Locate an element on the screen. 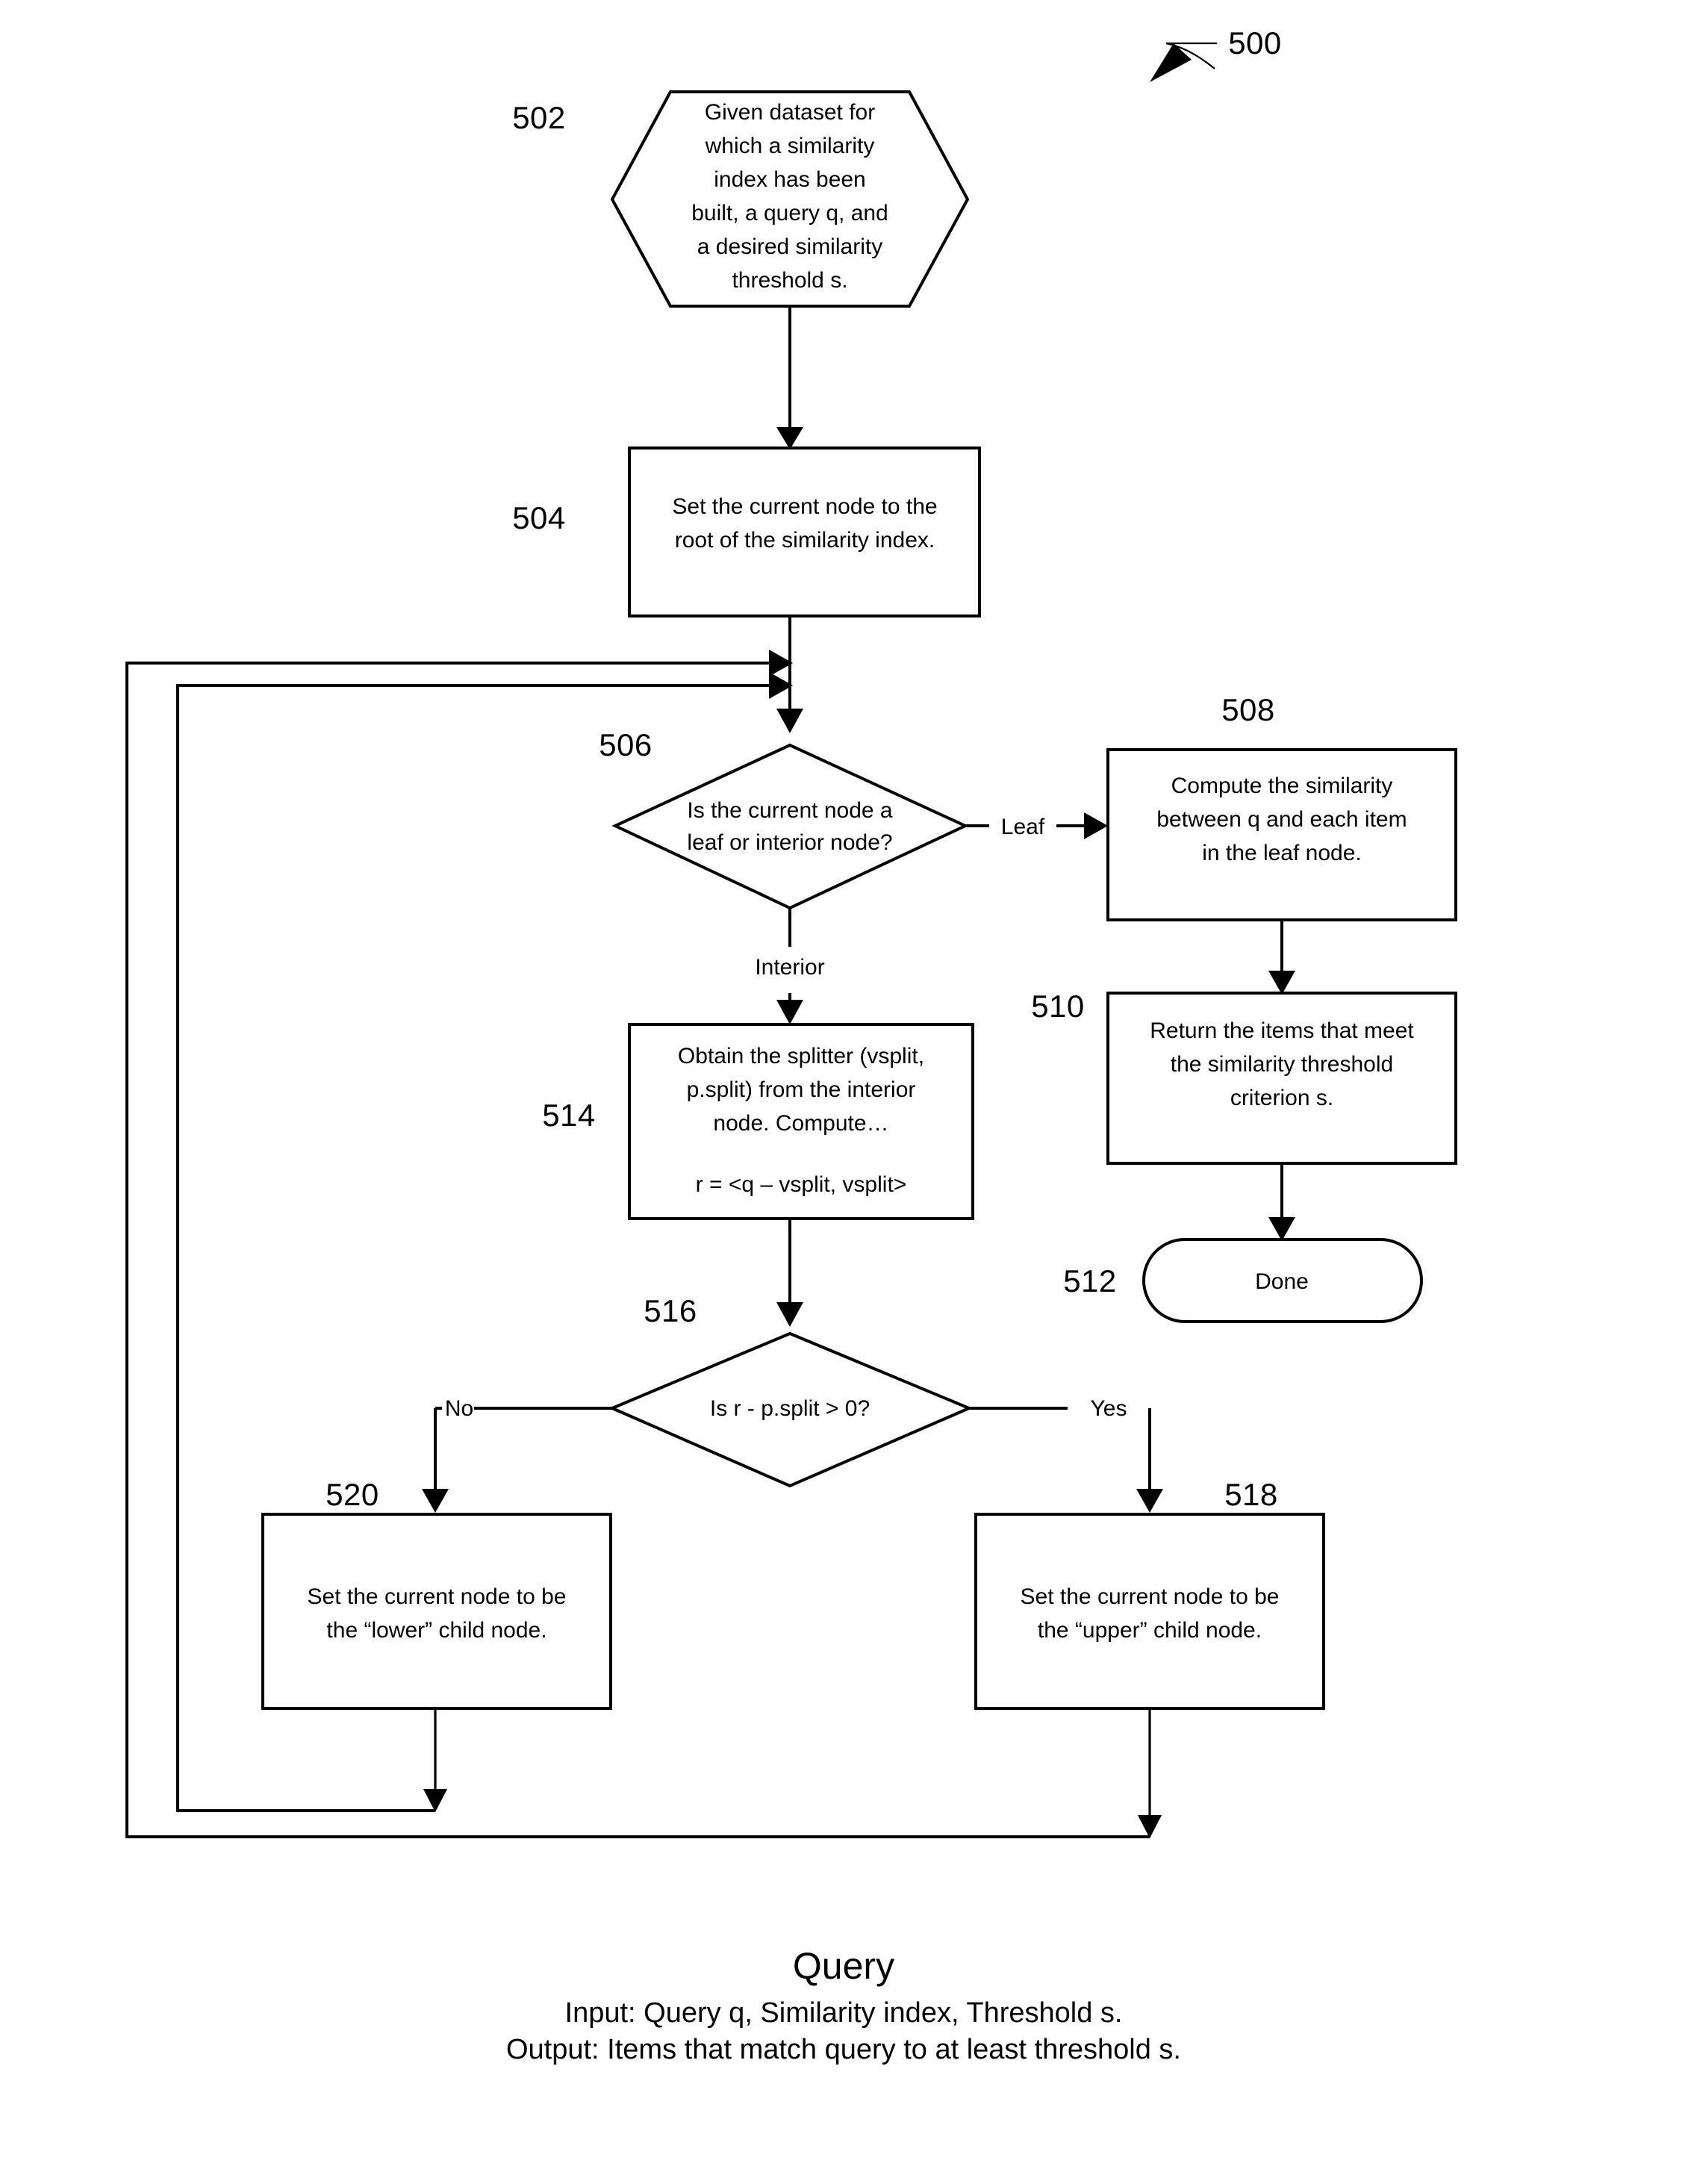 The width and height of the screenshot is (1688, 2184). ref-number-508: 508 is located at coordinates (1248, 709).